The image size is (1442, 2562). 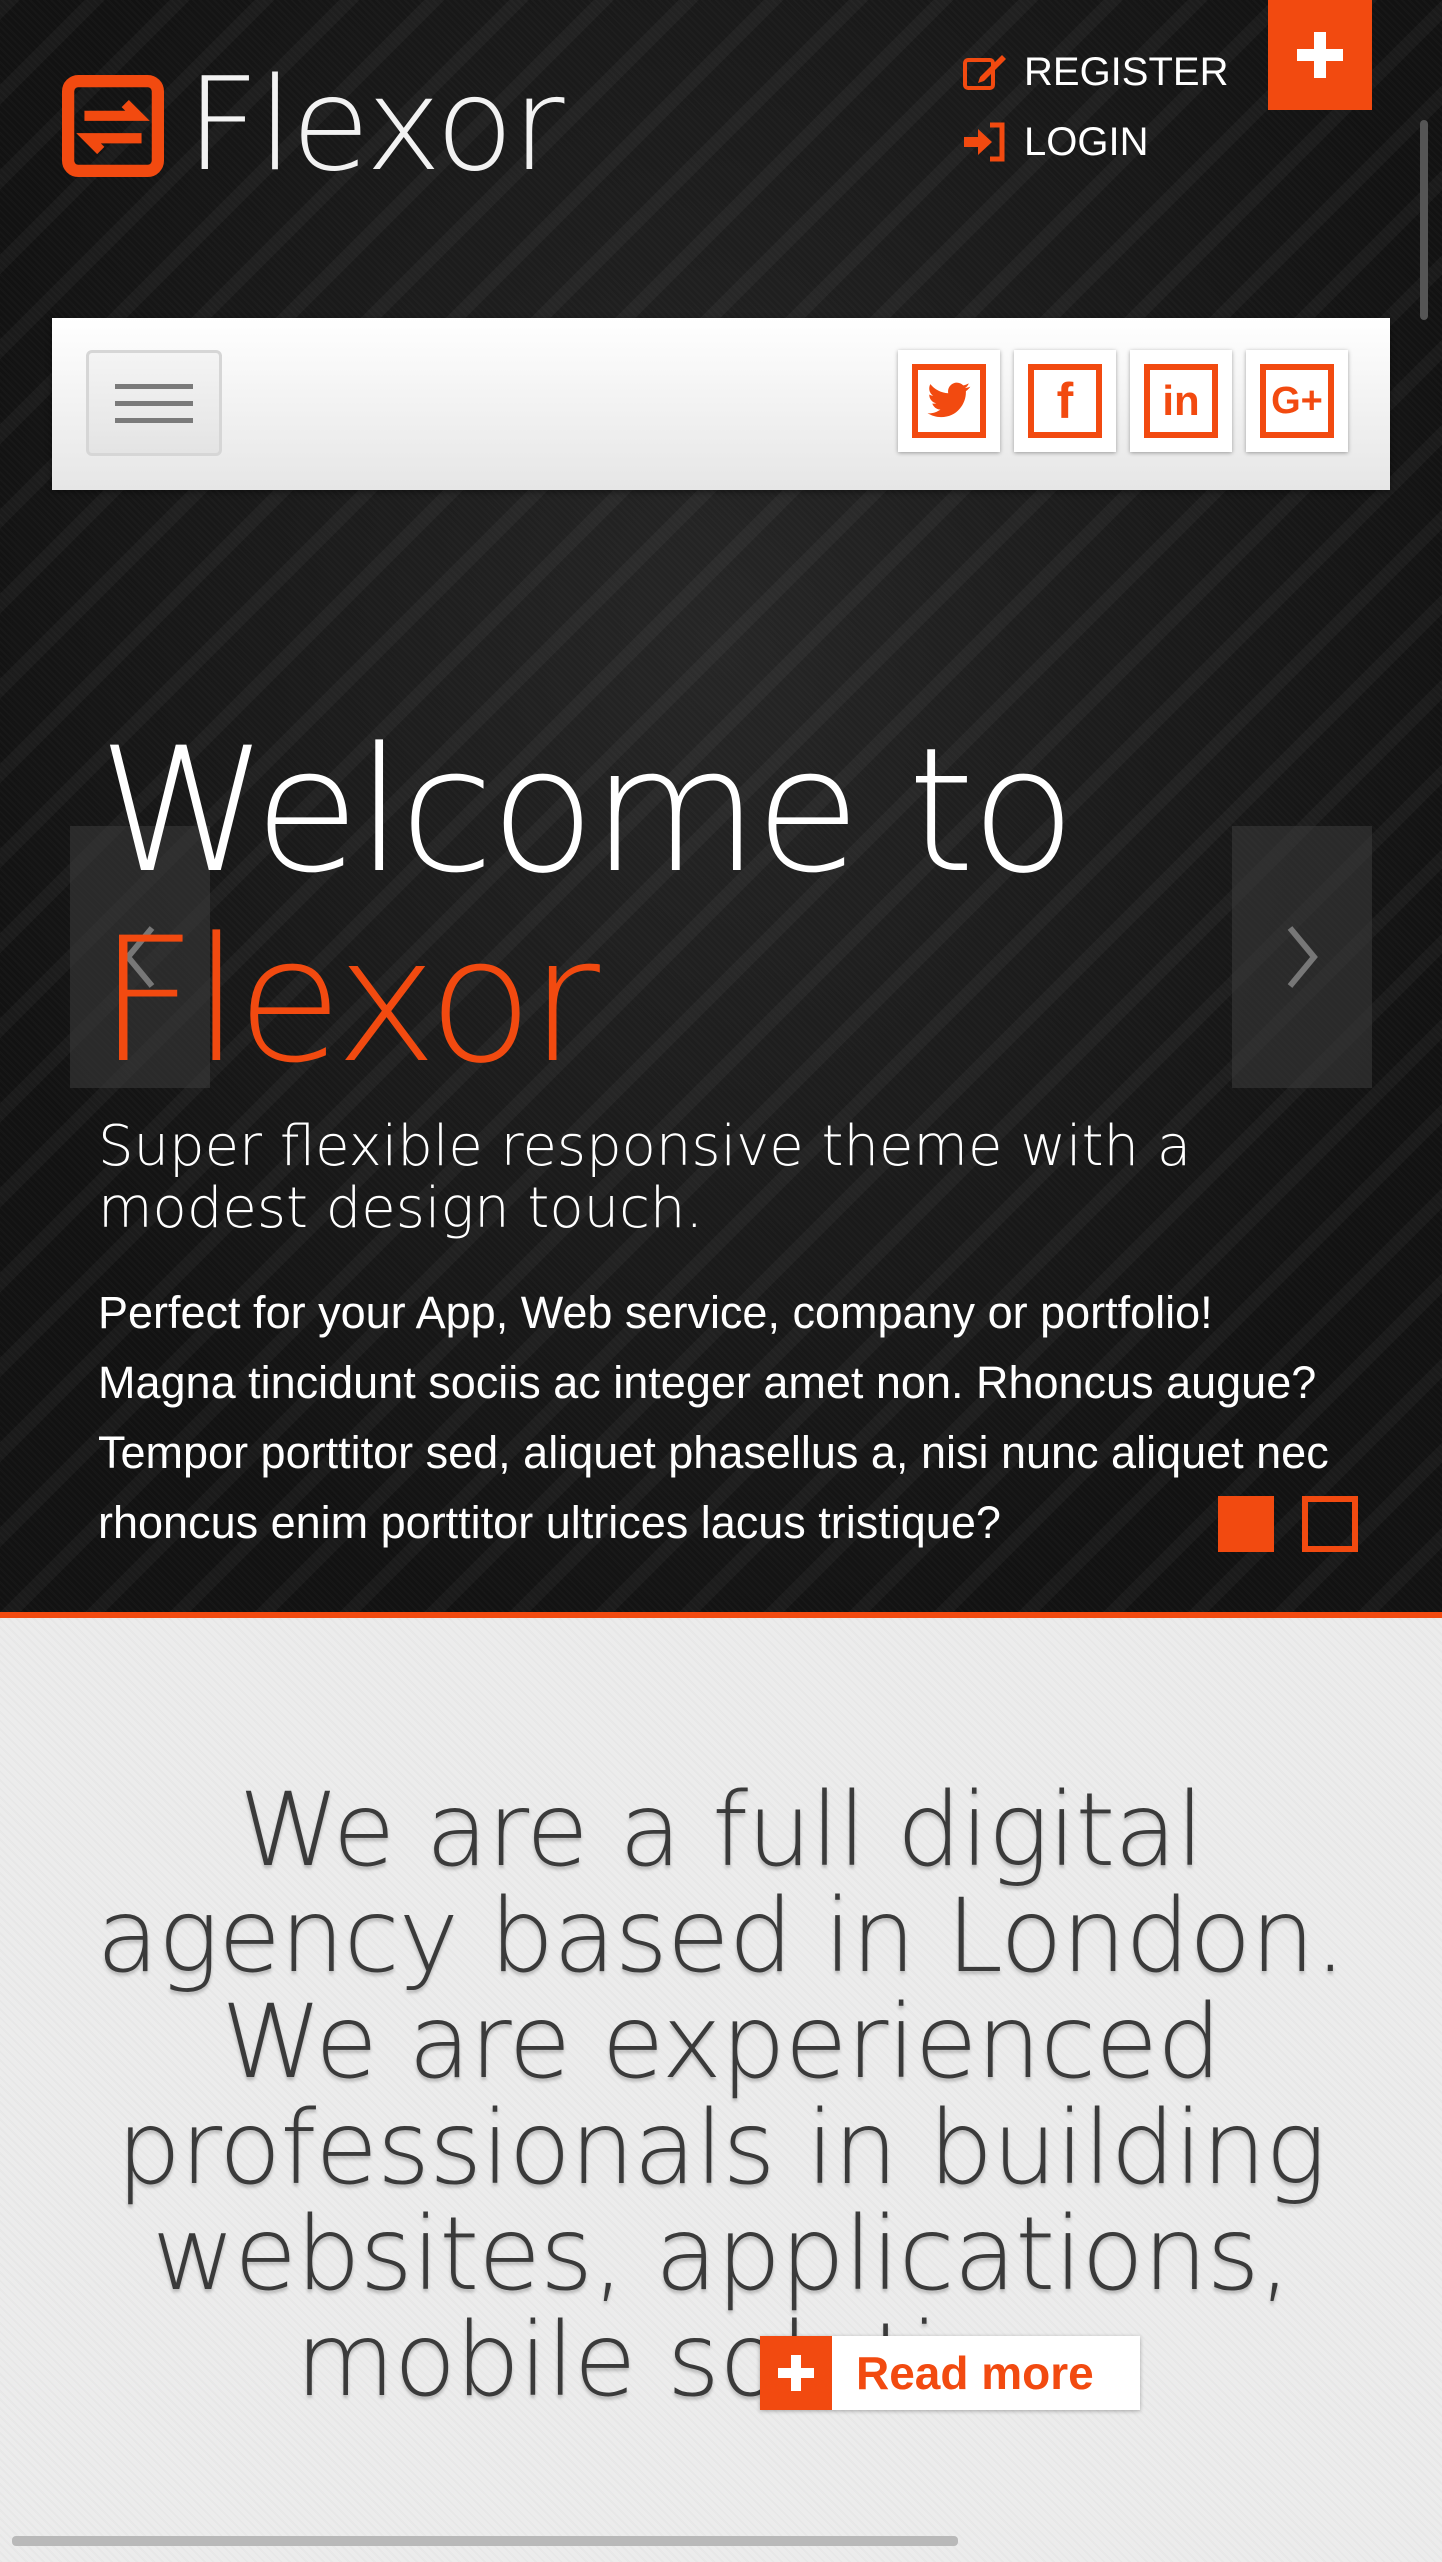 I want to click on facebook-glyph: f, so click(x=1065, y=401).